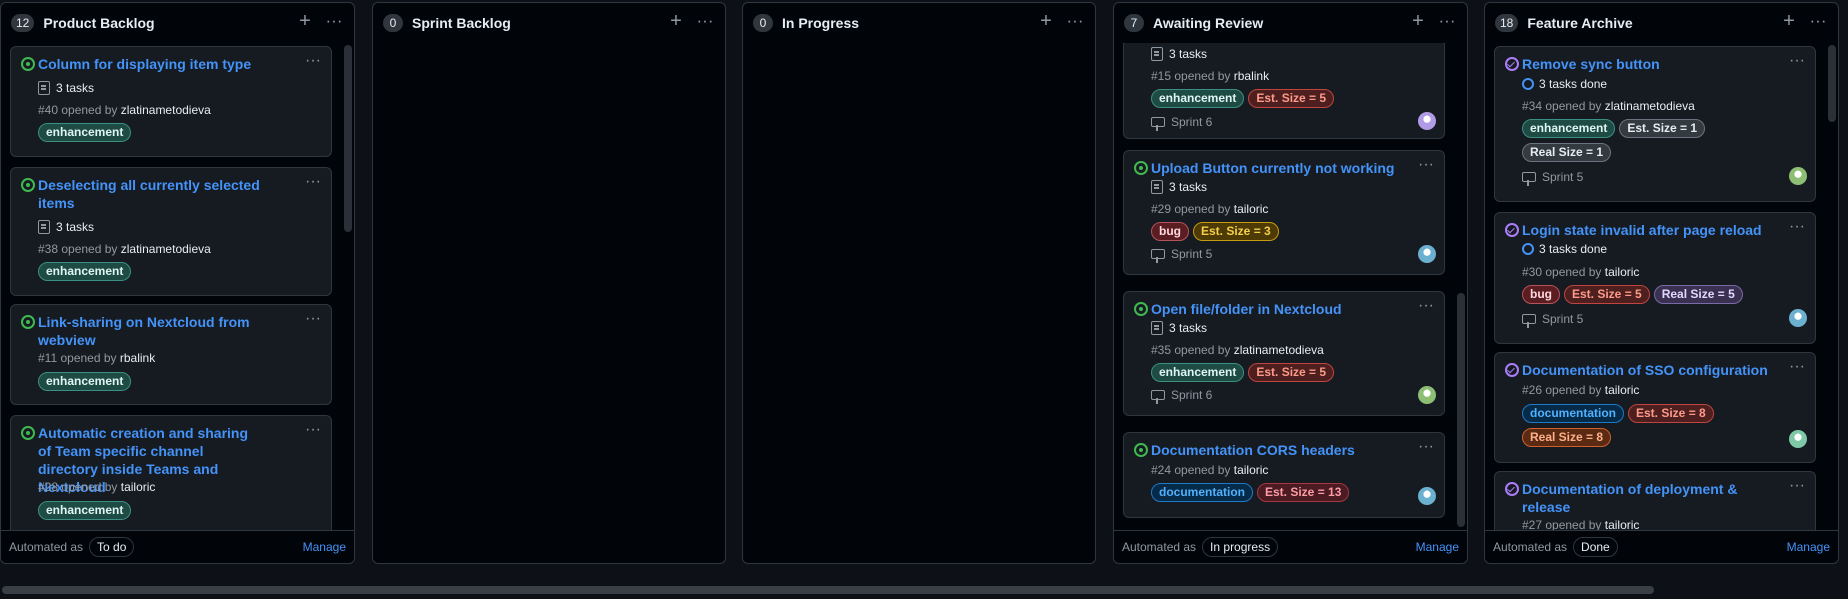 The image size is (1848, 599). I want to click on label-est-size: Est. Size = 13, so click(1303, 492).